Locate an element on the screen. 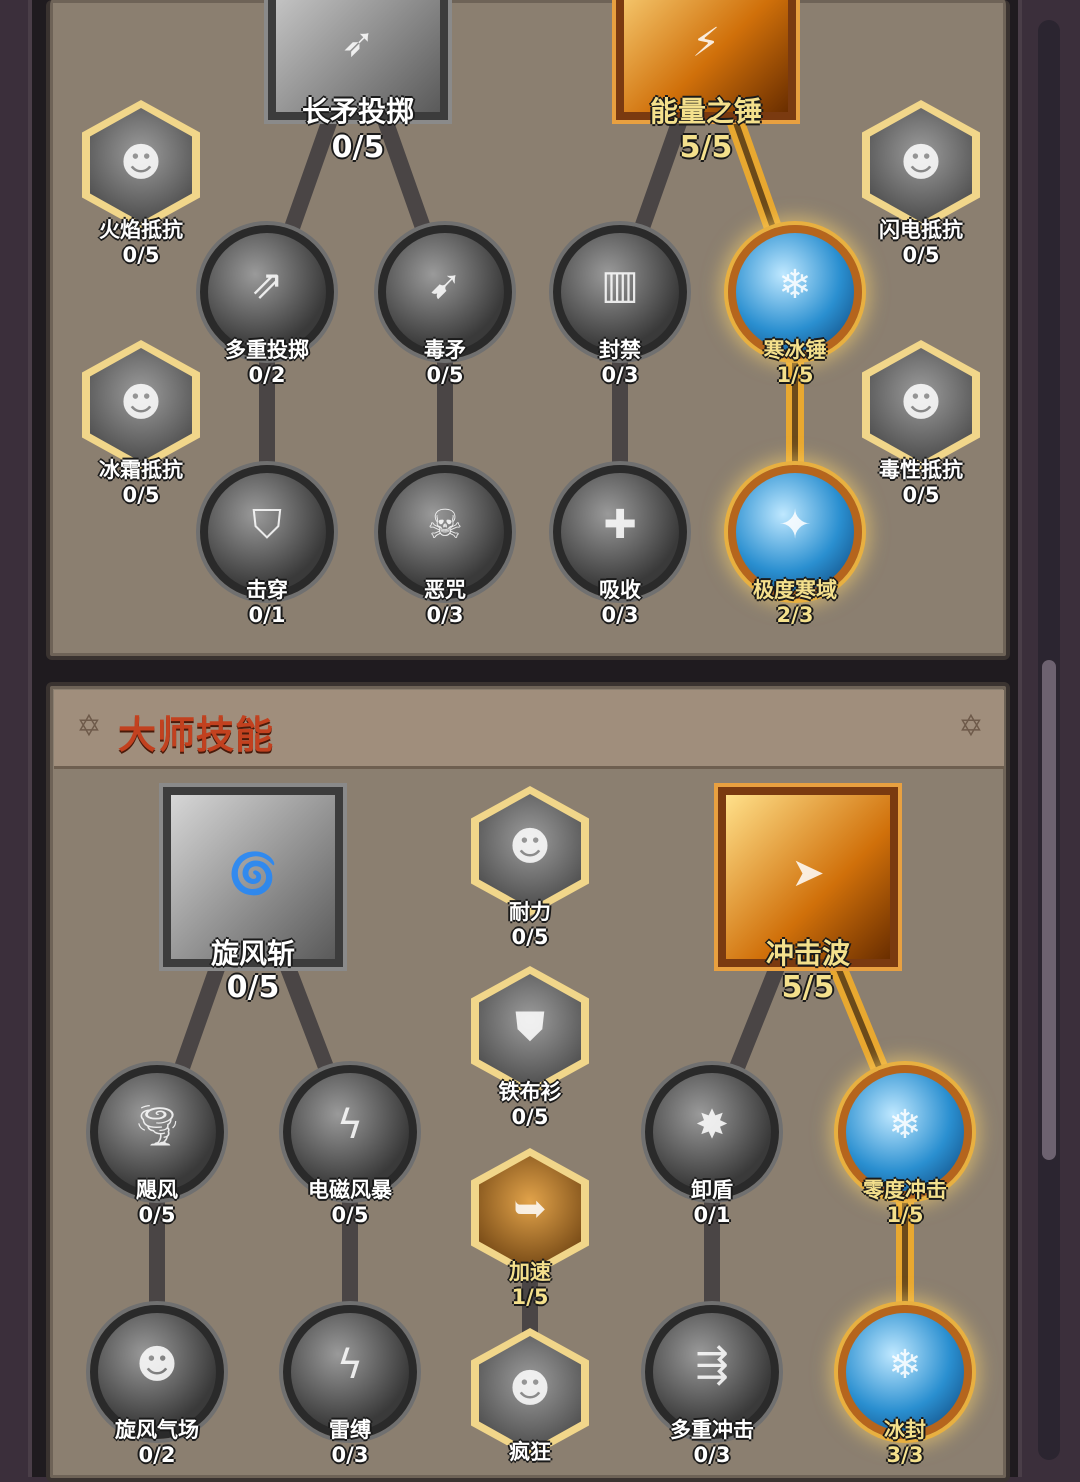 This screenshot has height=1482, width=1080. skill-name: 雷缚 is located at coordinates (350, 1430).